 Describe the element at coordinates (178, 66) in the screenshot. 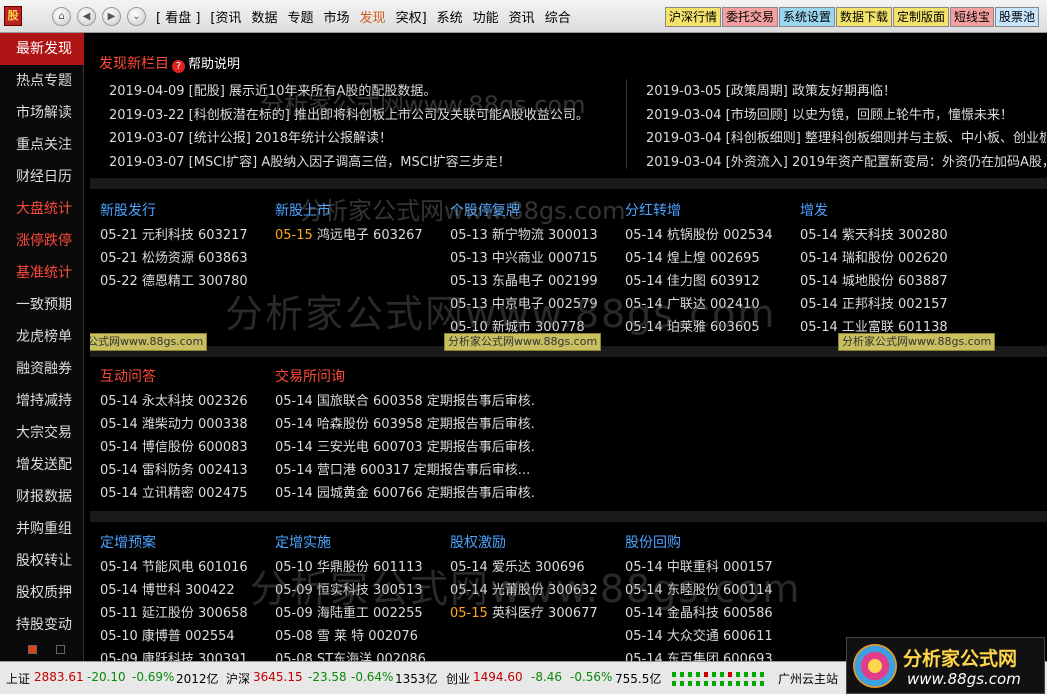

I see `help-icon: ?` at that location.